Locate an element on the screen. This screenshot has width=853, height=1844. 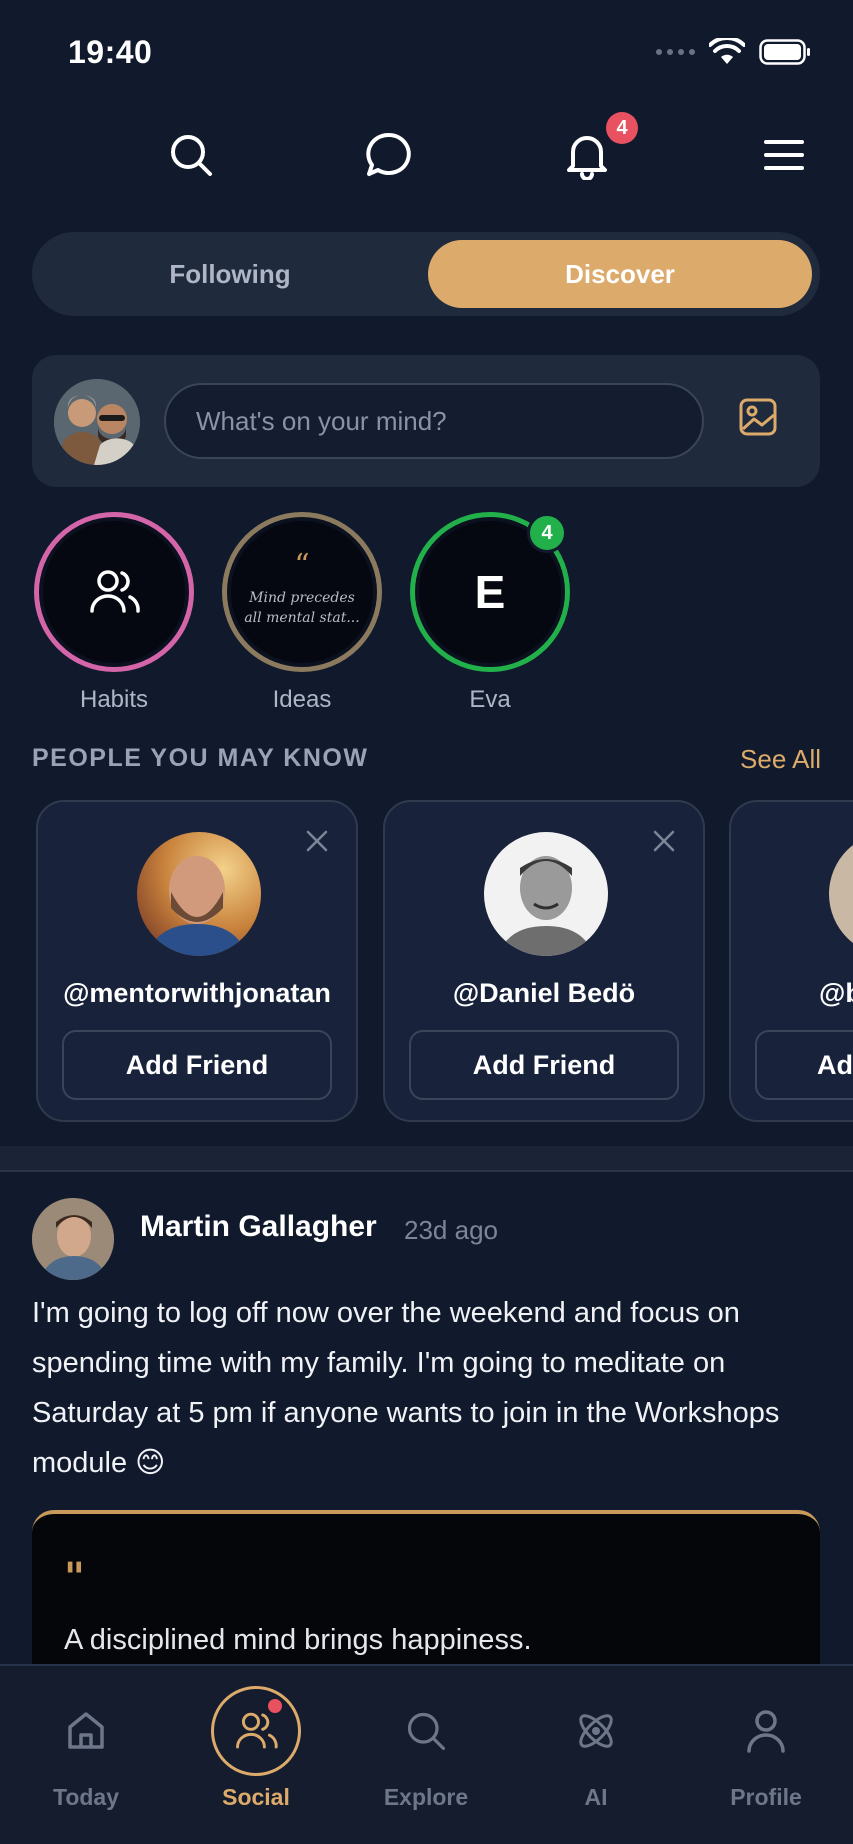
atom-icon is located at coordinates (596, 1731).